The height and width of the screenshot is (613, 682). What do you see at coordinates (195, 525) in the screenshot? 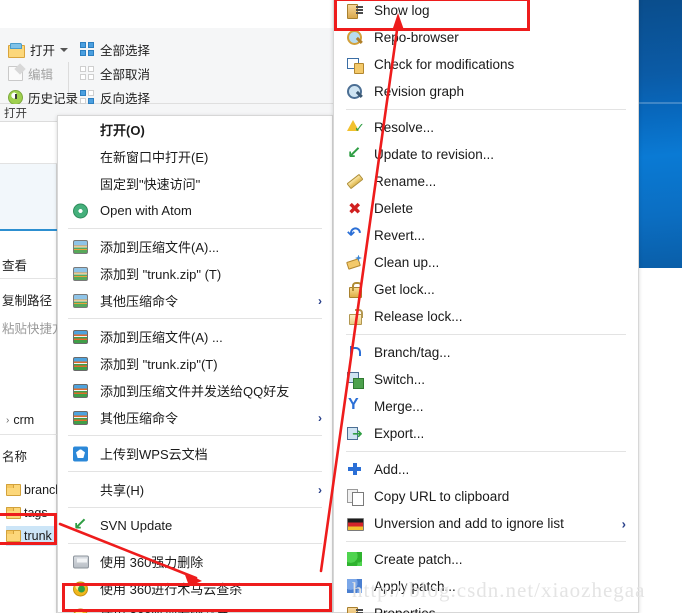
I see `menu-item-svn-update: SVN Update` at bounding box center [195, 525].